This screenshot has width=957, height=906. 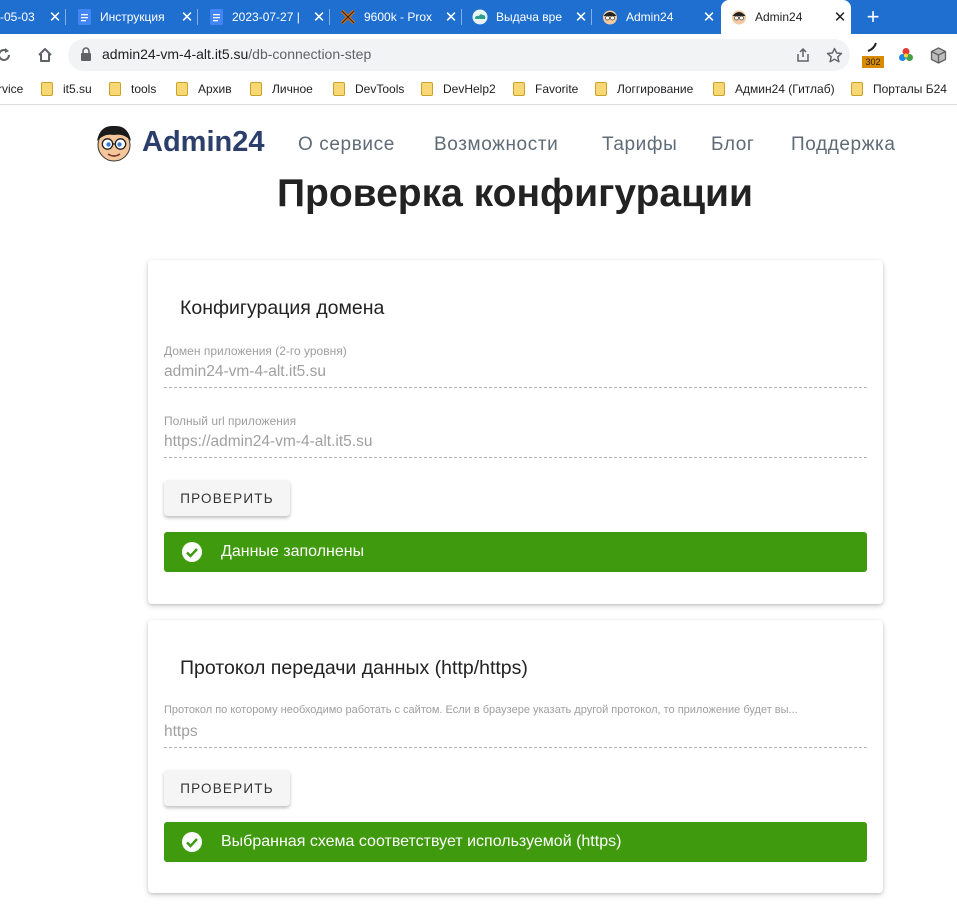 I want to click on bookmark-label: tools, so click(x=144, y=89).